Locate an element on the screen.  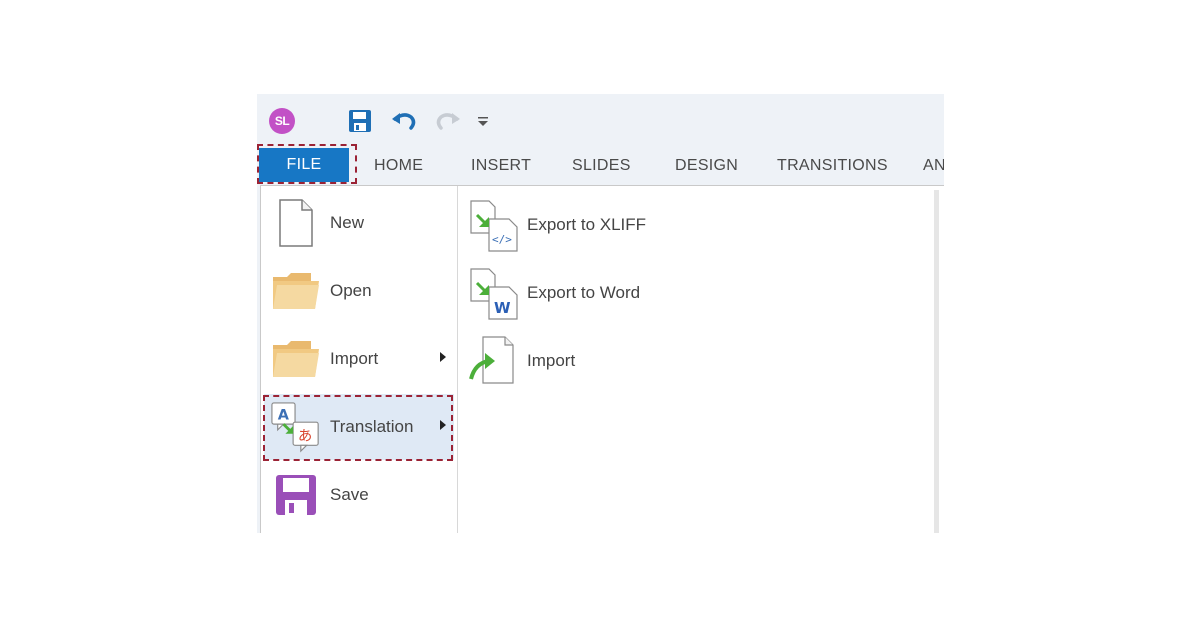
tab-slides: SLIDES is located at coordinates (601, 166).